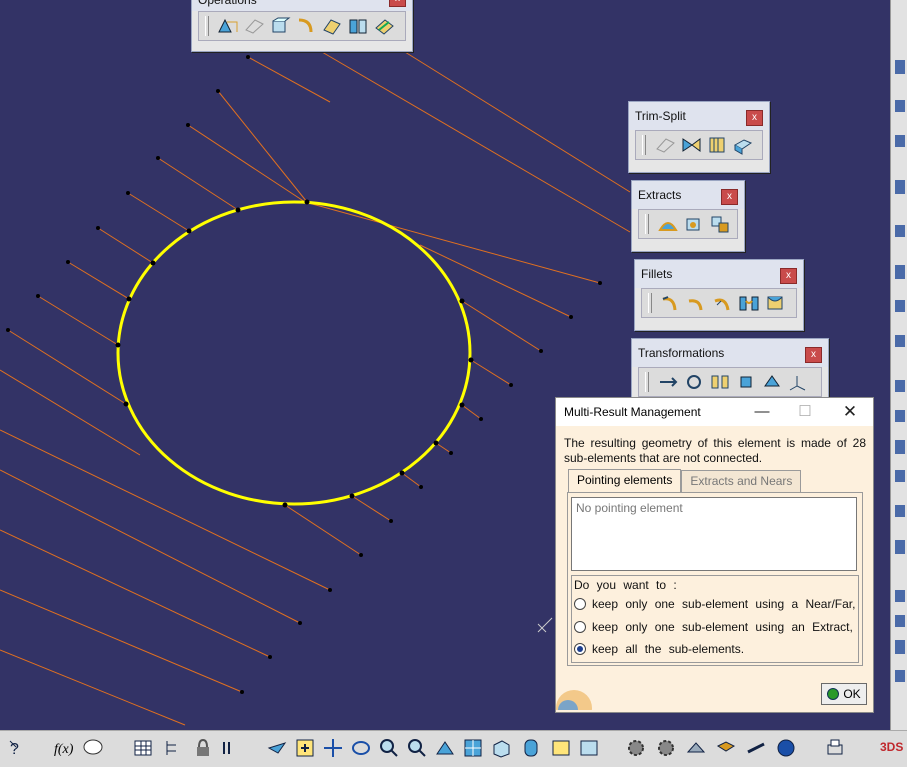 The width and height of the screenshot is (907, 767). Describe the element at coordinates (741, 481) in the screenshot. I see `tab-extracts-and-nears: Extracts and Nears` at that location.